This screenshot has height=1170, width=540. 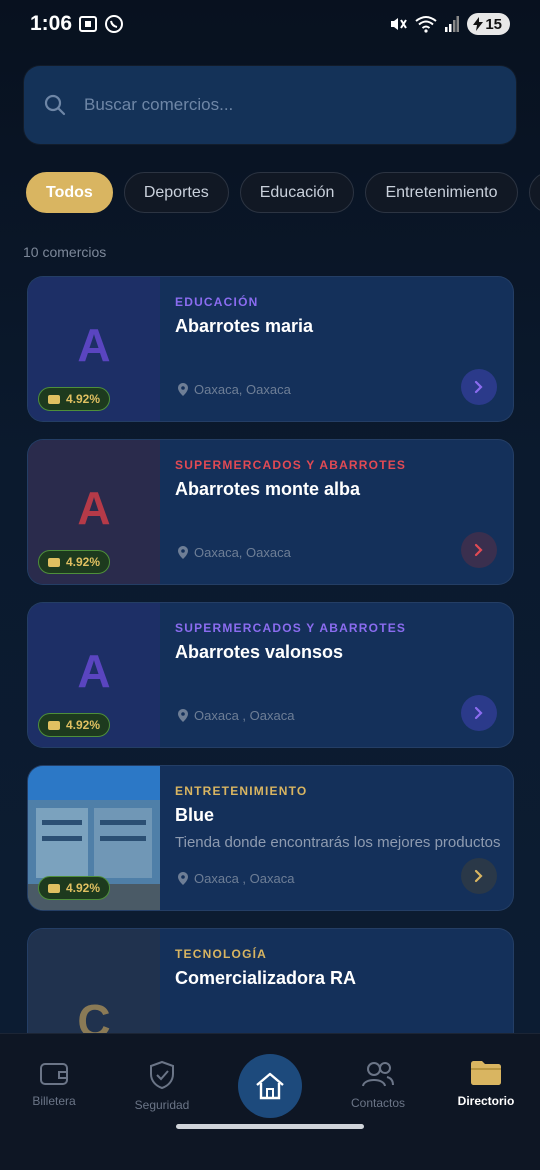 I want to click on nav-security: Seguridad, so click(x=162, y=1086).